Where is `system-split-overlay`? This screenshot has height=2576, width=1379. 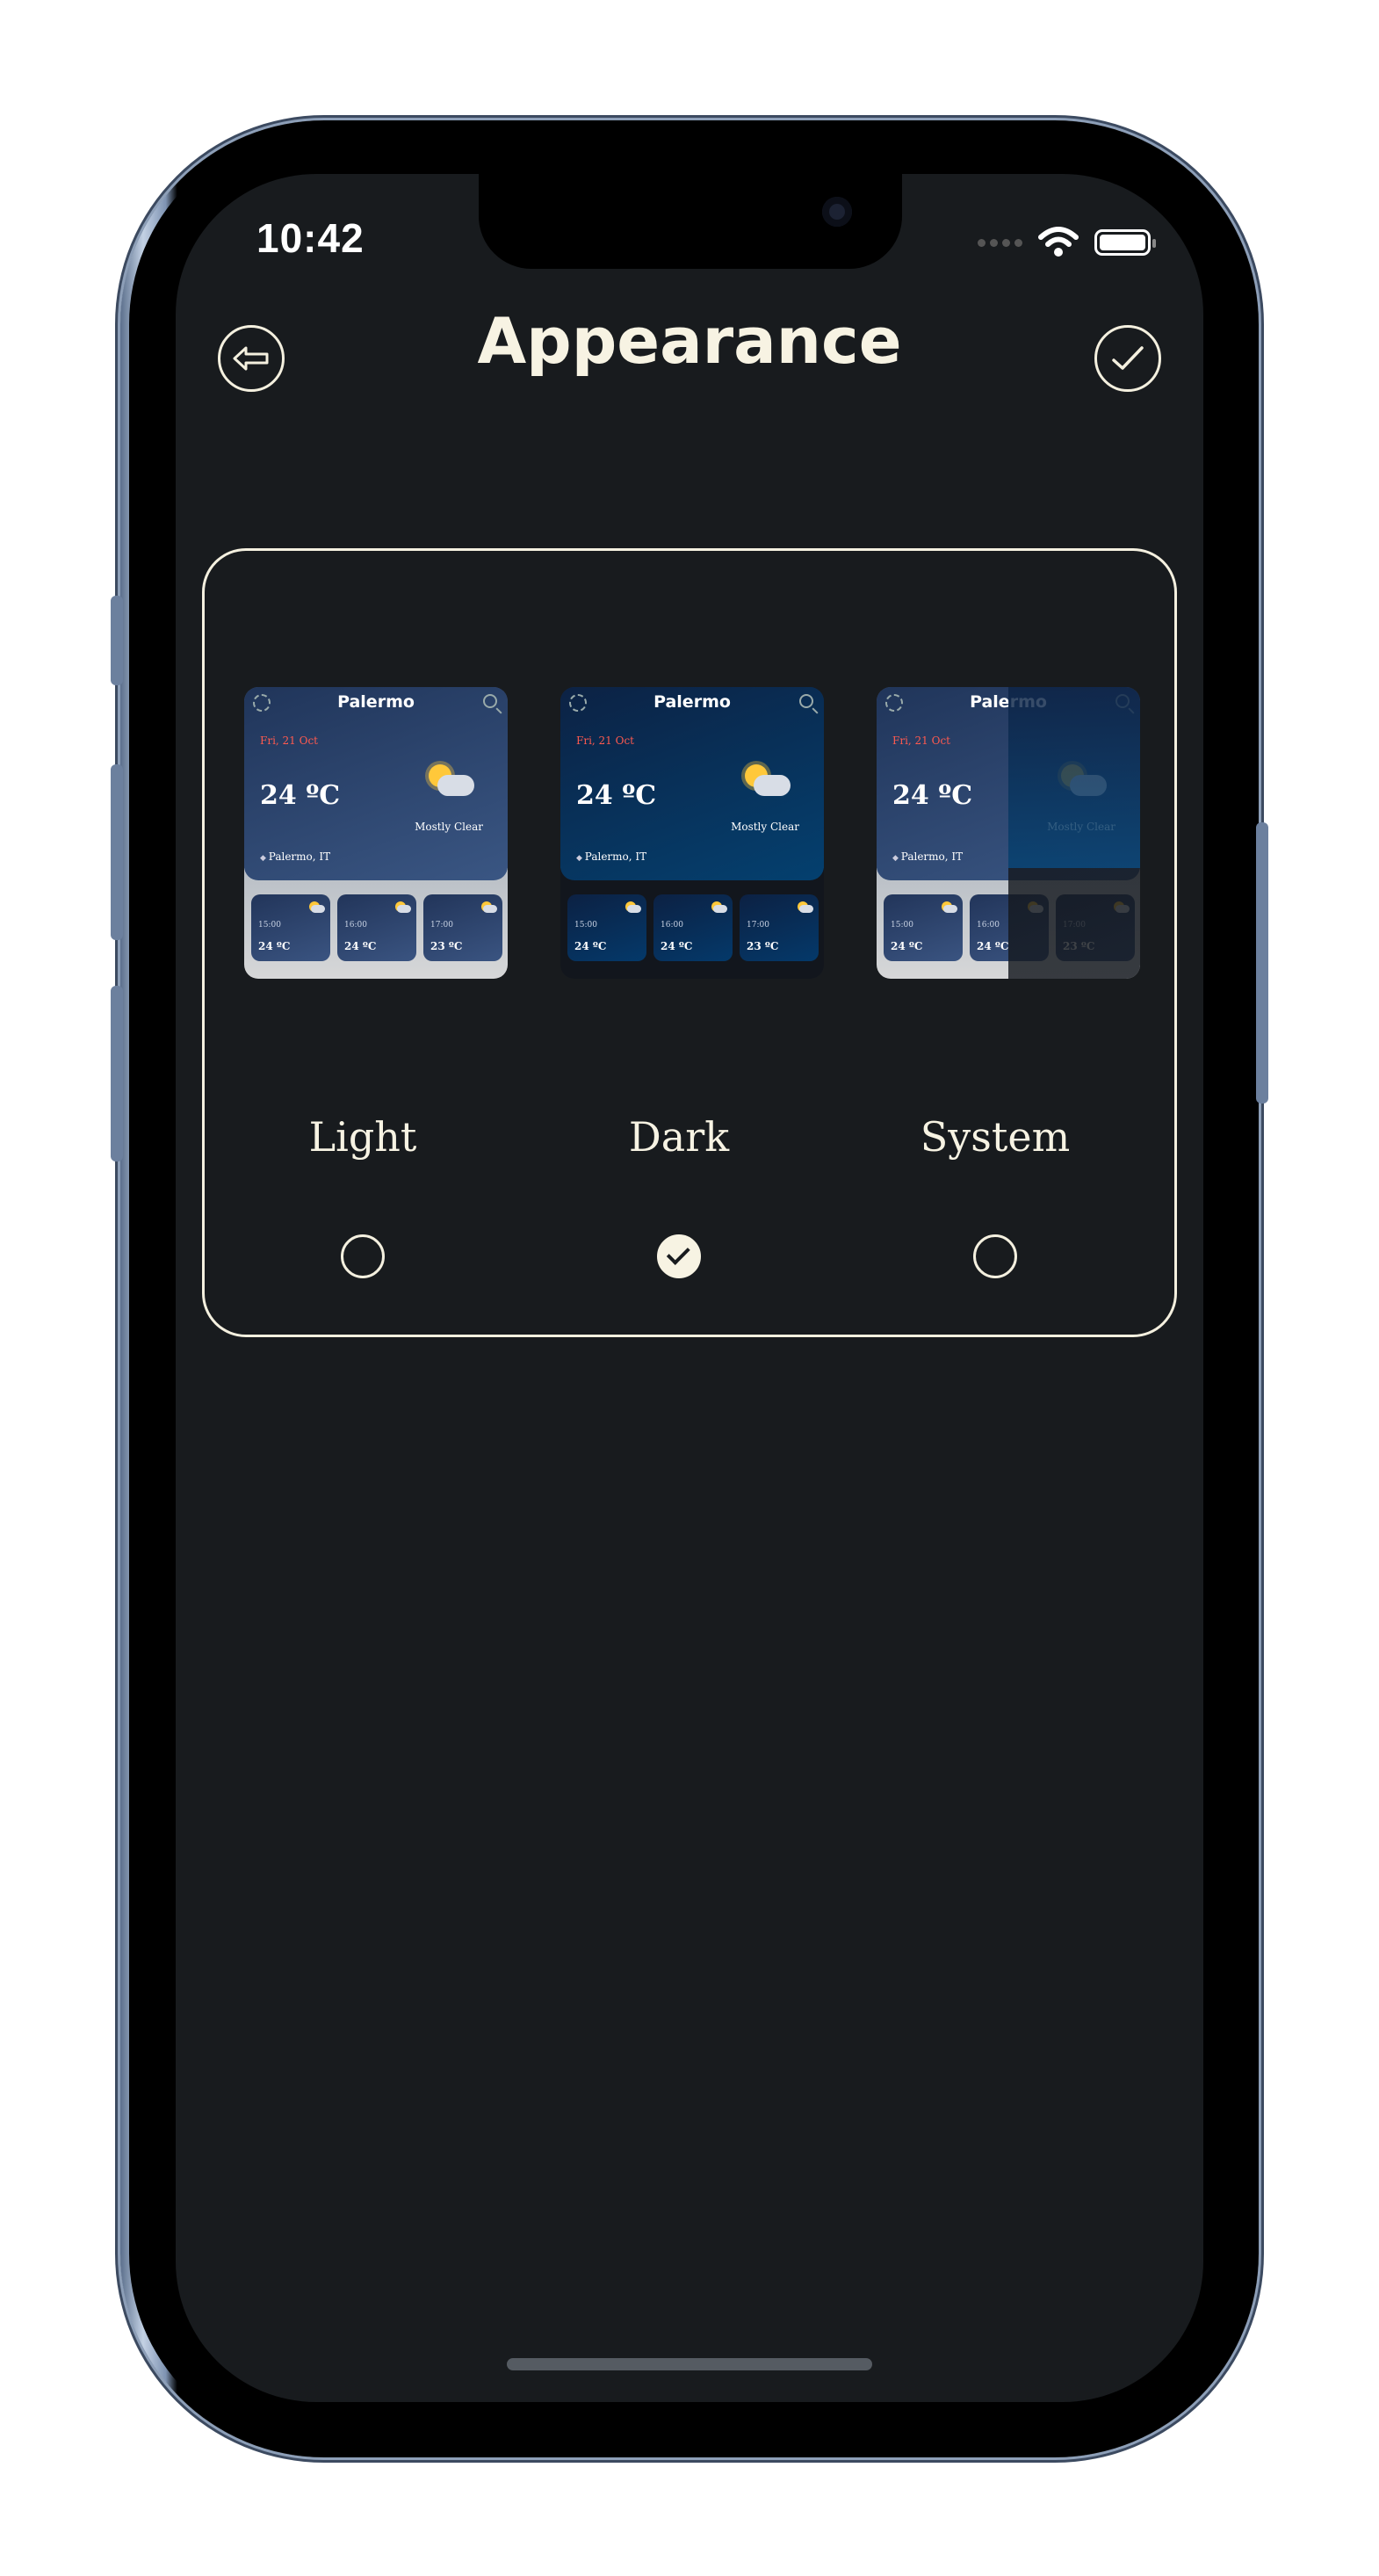
system-split-overlay is located at coordinates (1074, 833).